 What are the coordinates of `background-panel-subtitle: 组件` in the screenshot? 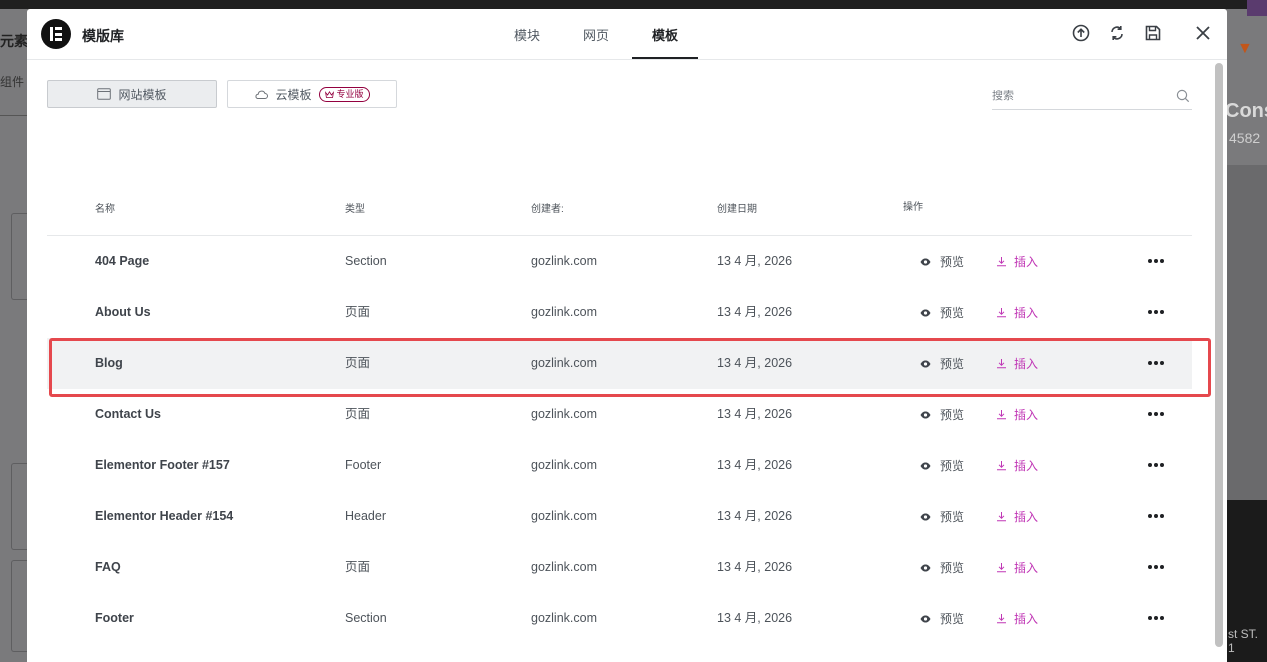 It's located at (12, 82).